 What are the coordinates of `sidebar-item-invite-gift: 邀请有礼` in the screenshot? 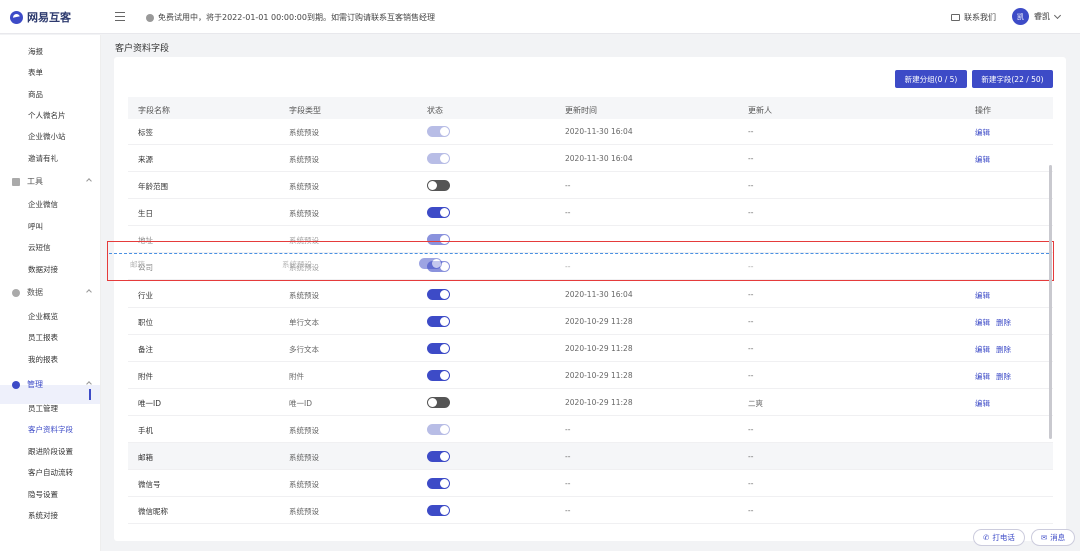 It's located at (43, 158).